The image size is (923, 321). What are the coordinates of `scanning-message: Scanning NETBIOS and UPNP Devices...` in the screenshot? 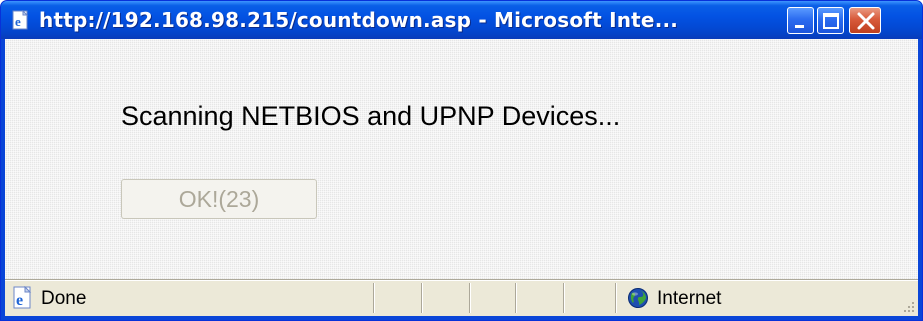 It's located at (371, 116).